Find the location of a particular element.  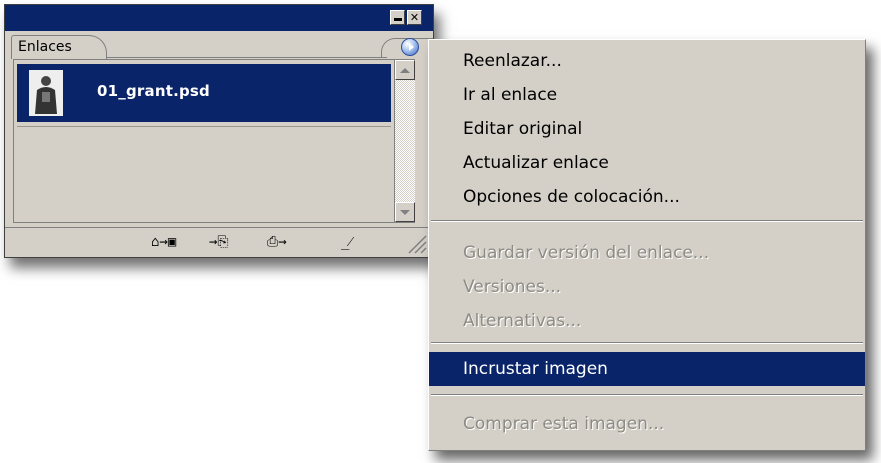

minimize-icon is located at coordinates (397, 19).